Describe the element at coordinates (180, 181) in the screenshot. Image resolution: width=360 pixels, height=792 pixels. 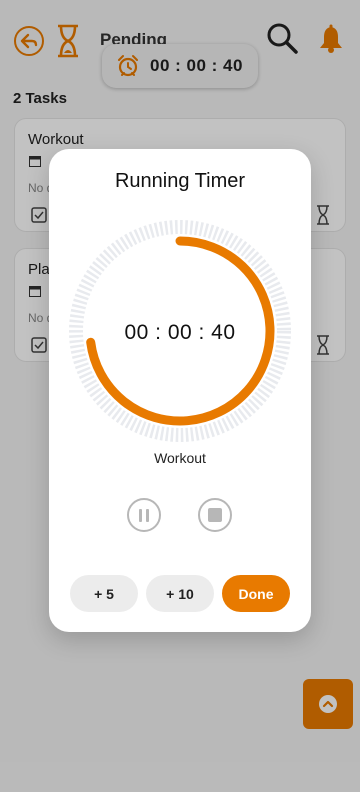
I see `dialog-title: Running Timer` at that location.